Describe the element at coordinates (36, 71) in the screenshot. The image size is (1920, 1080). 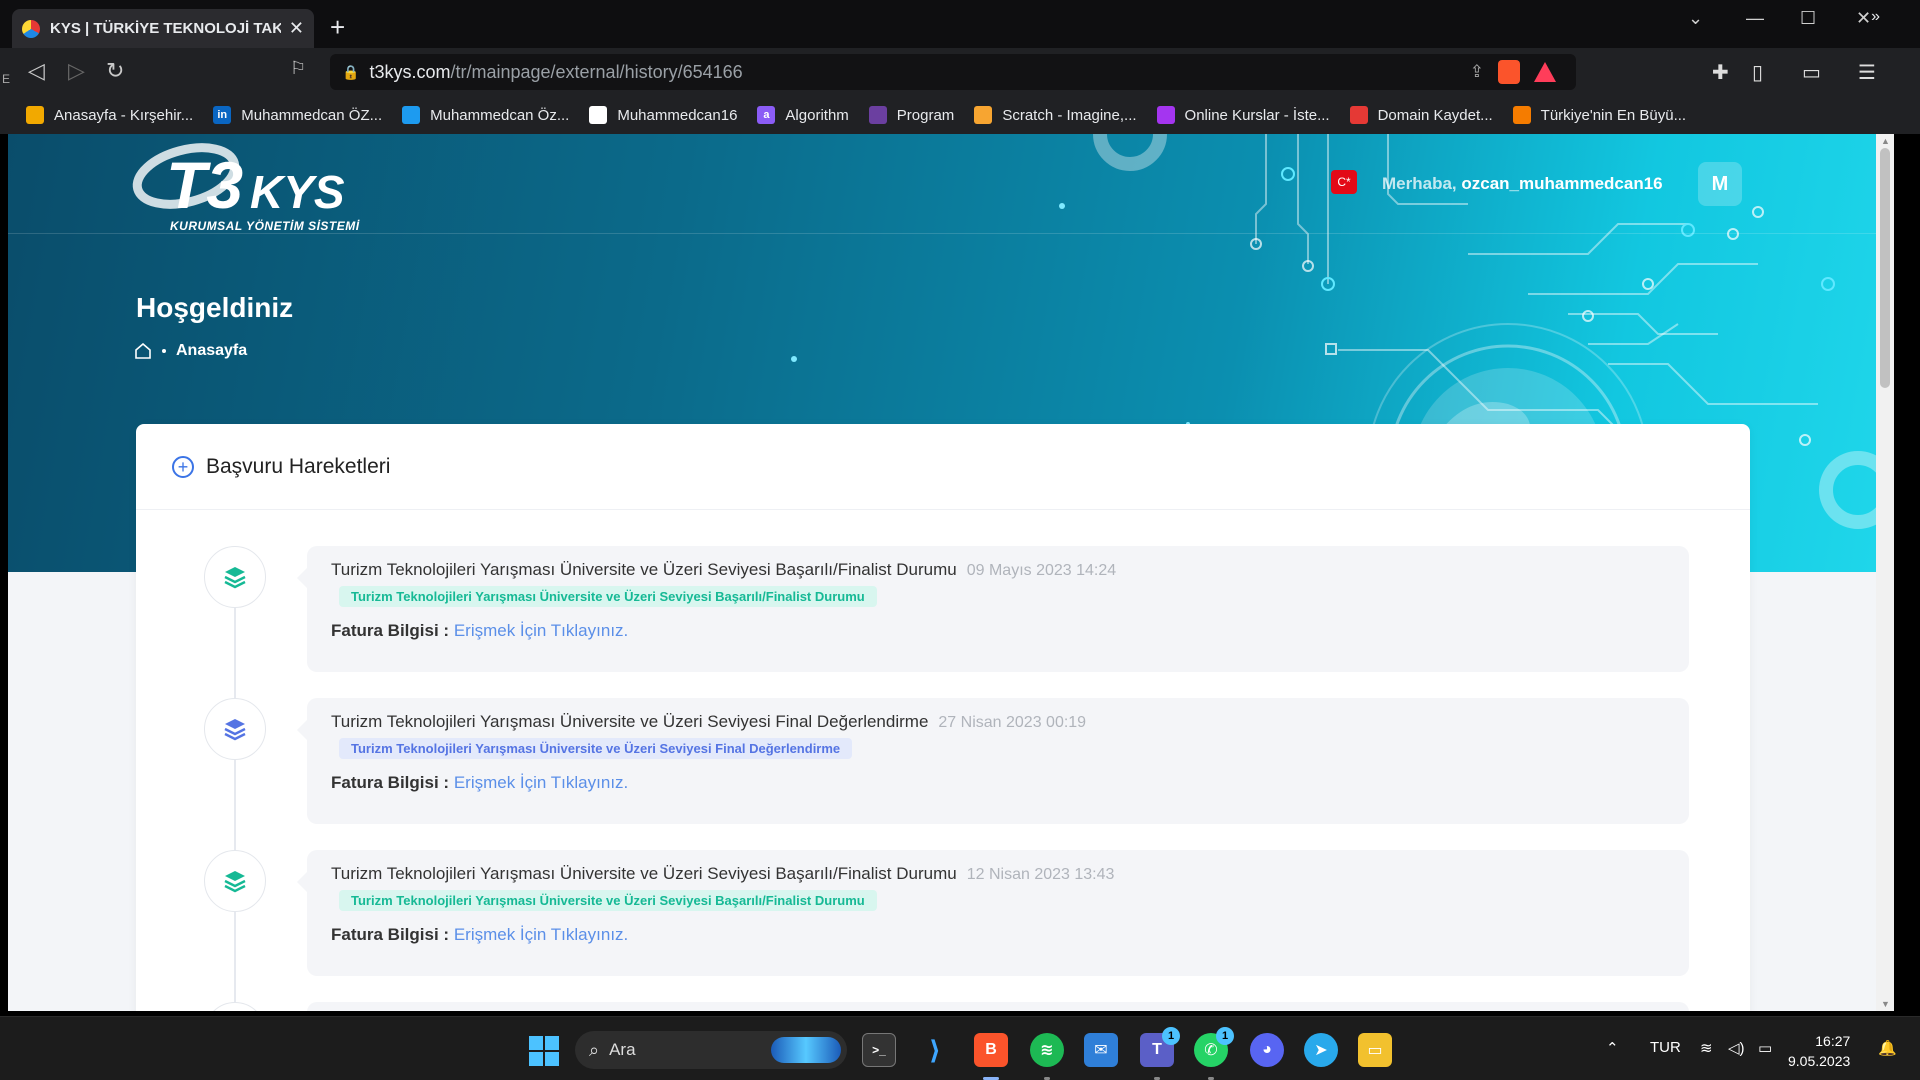
I see `back-icon: ◁` at that location.